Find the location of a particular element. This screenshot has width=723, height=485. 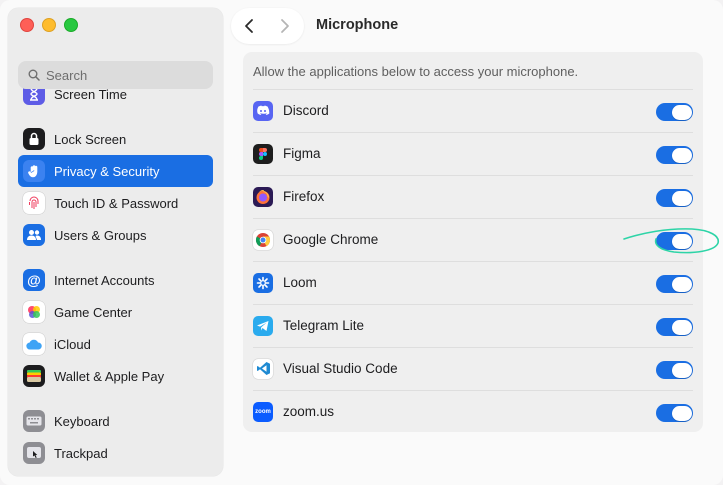

zoom-toggle is located at coordinates (674, 413).